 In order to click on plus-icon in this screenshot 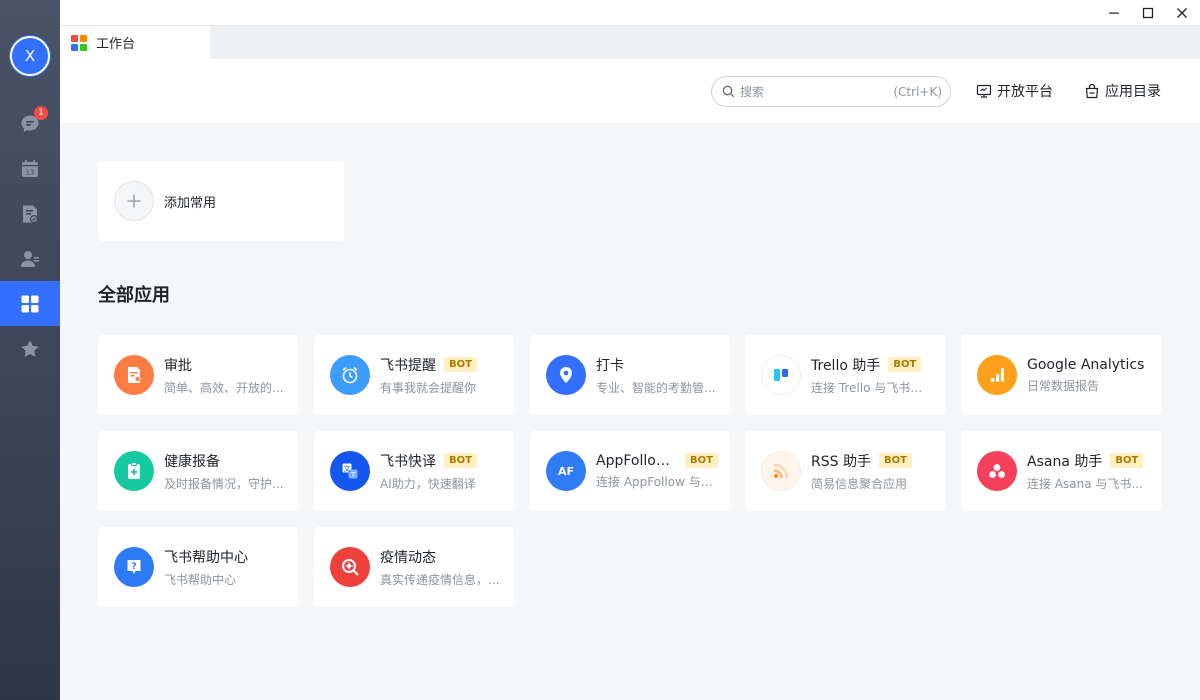, I will do `click(134, 201)`.